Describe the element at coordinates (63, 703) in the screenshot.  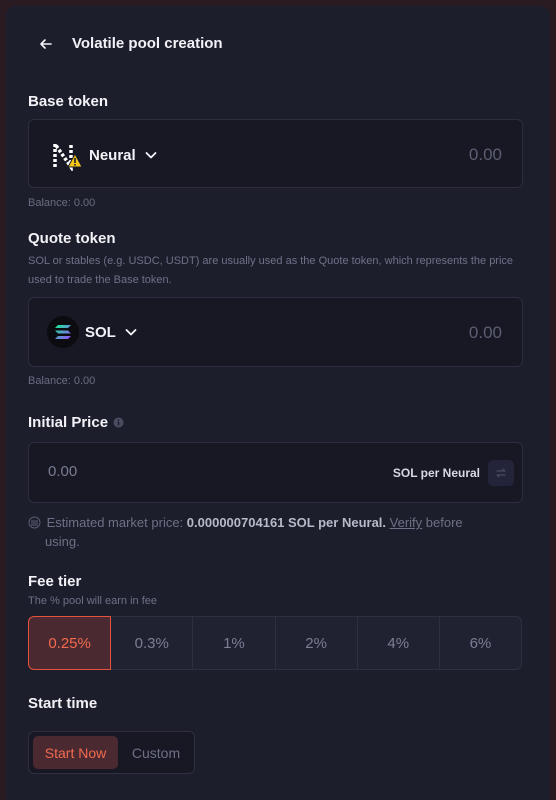
I see `start-time-label: Start time` at that location.